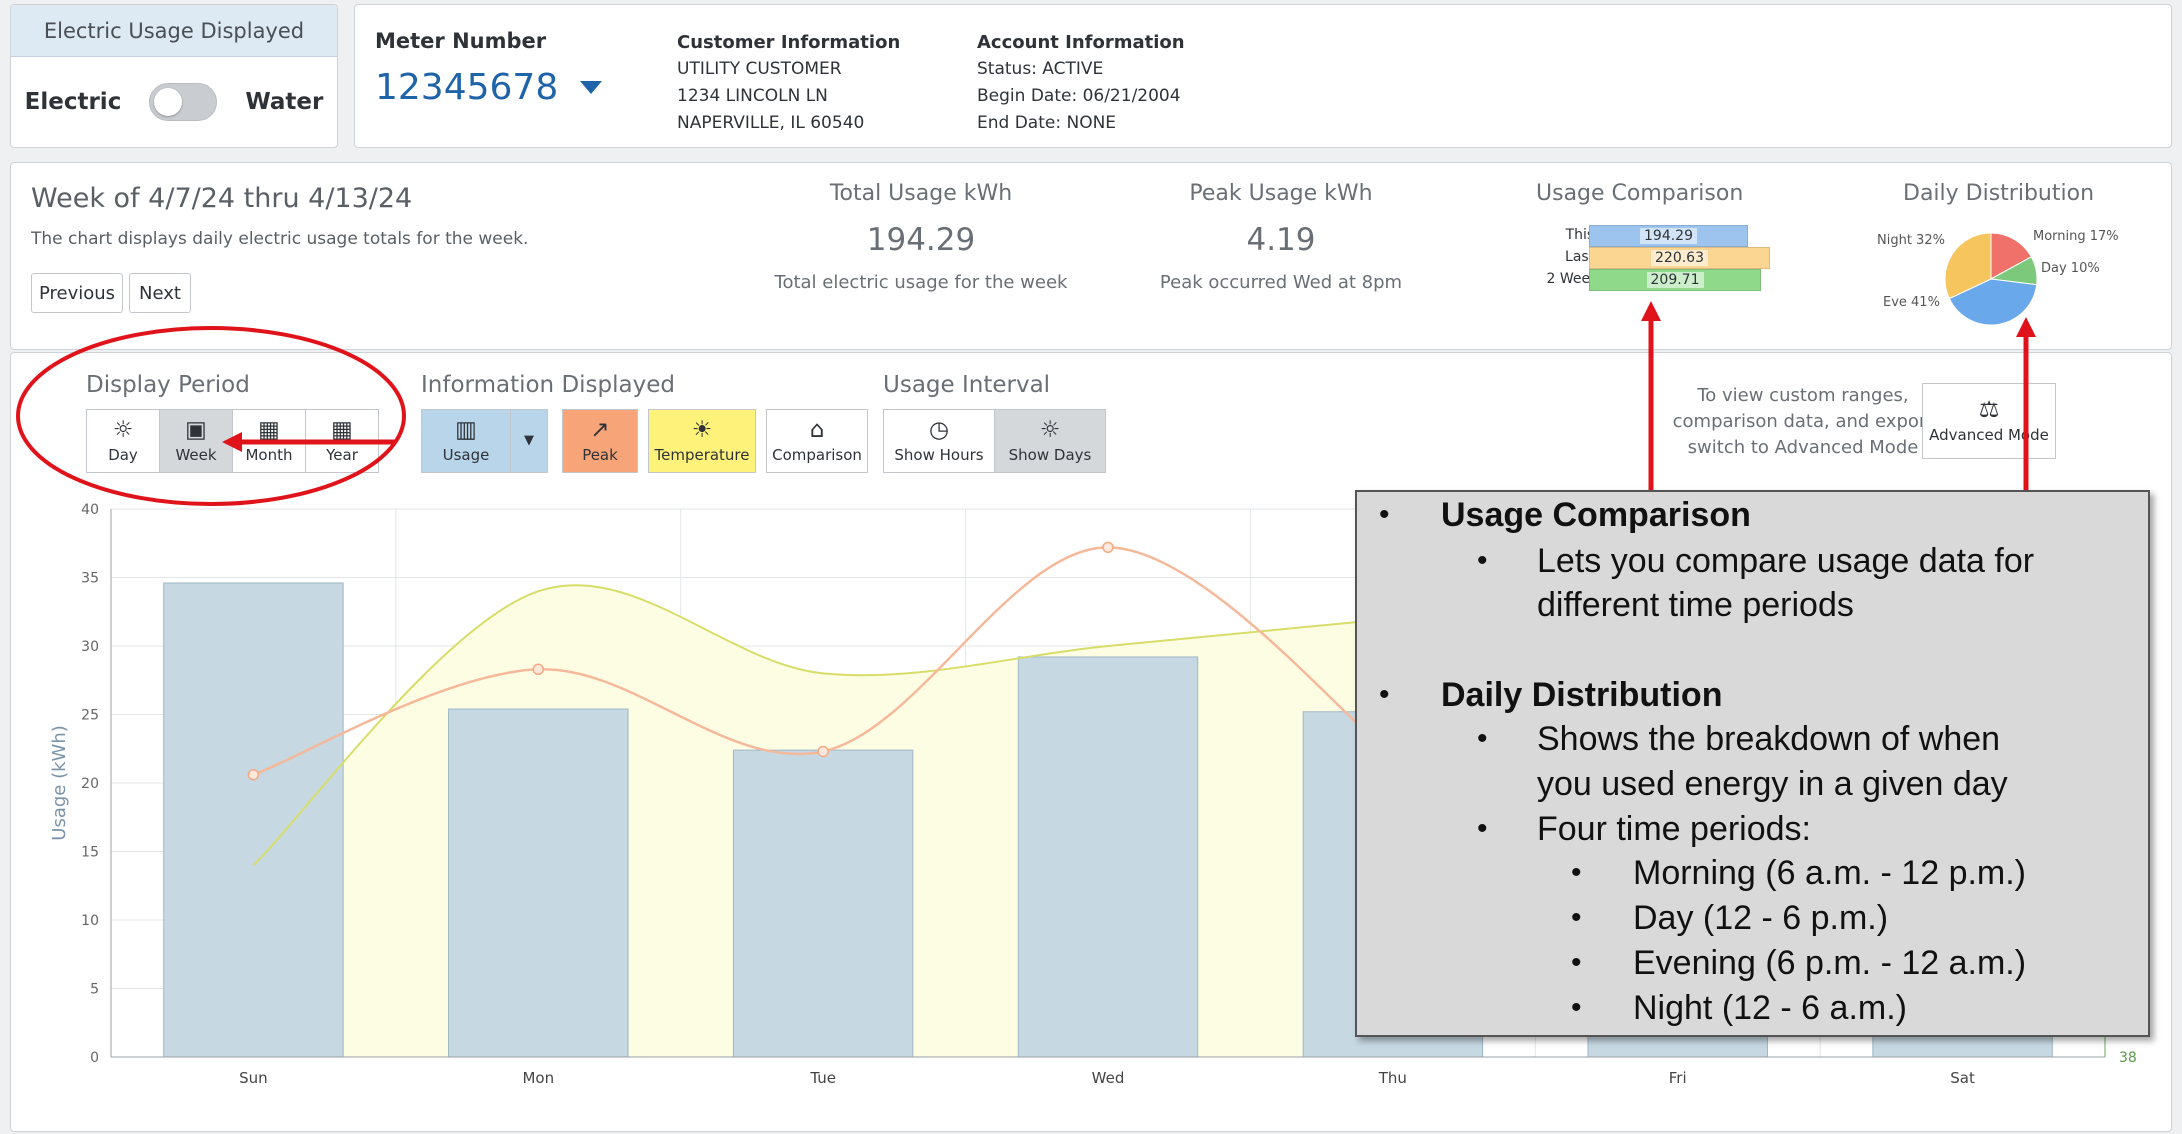 The width and height of the screenshot is (2182, 1134). I want to click on comparison-bar-value: 220.63, so click(1679, 258).